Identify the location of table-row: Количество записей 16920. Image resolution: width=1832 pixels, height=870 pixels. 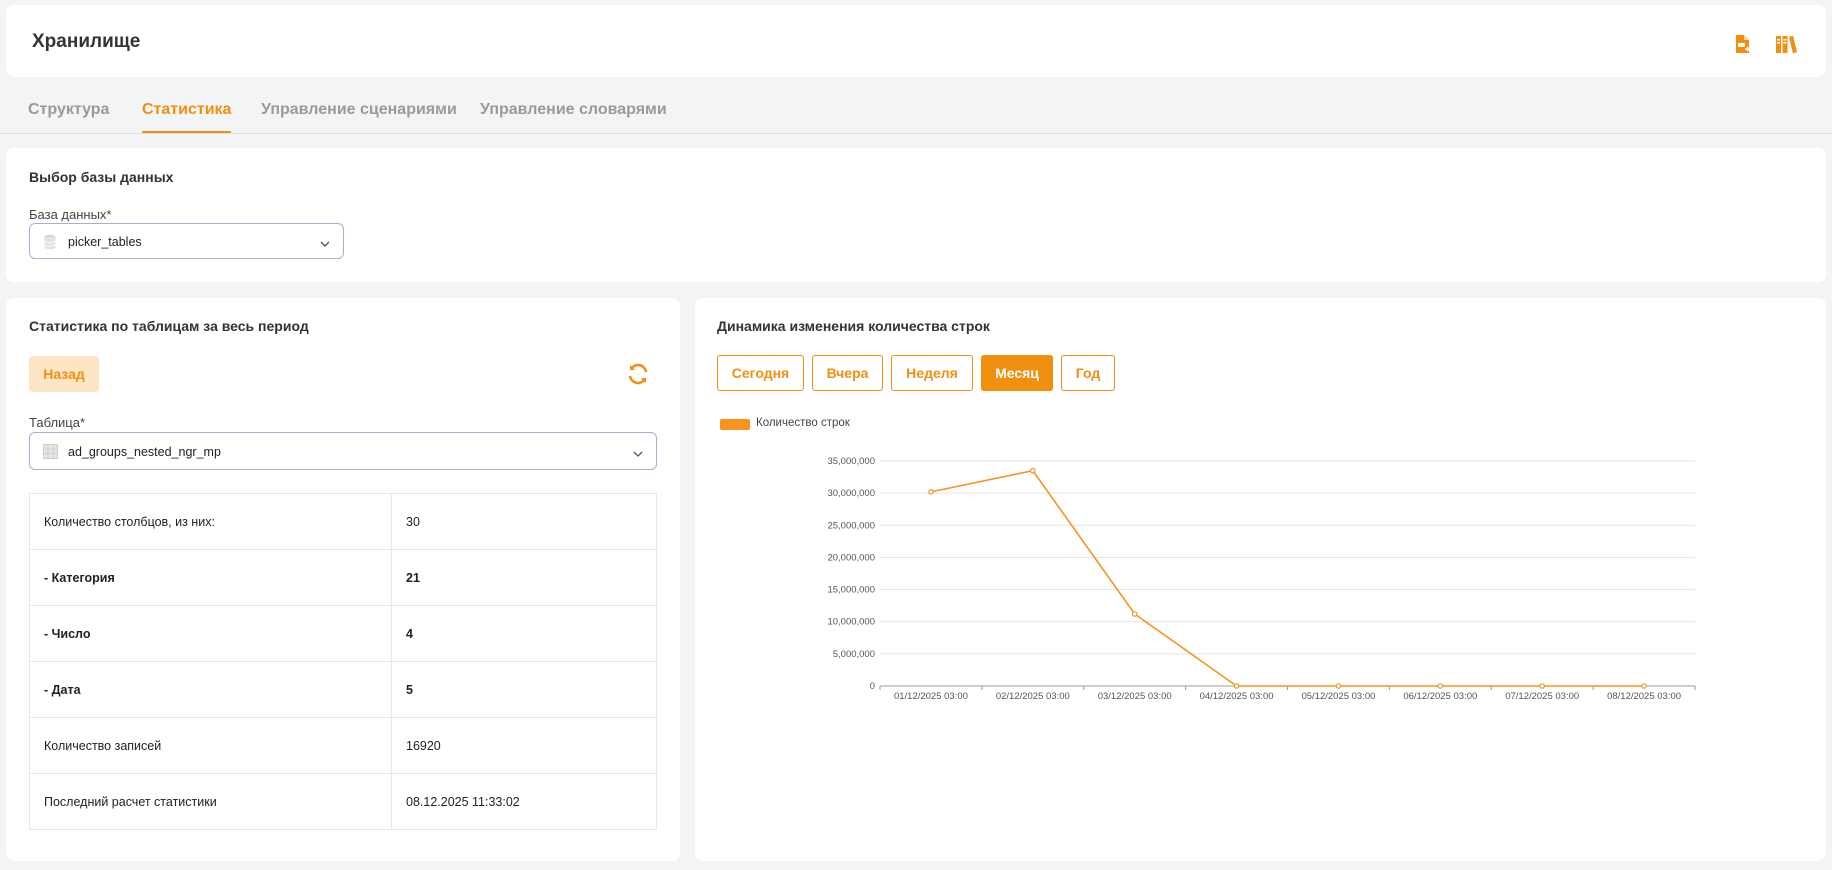
(343, 745).